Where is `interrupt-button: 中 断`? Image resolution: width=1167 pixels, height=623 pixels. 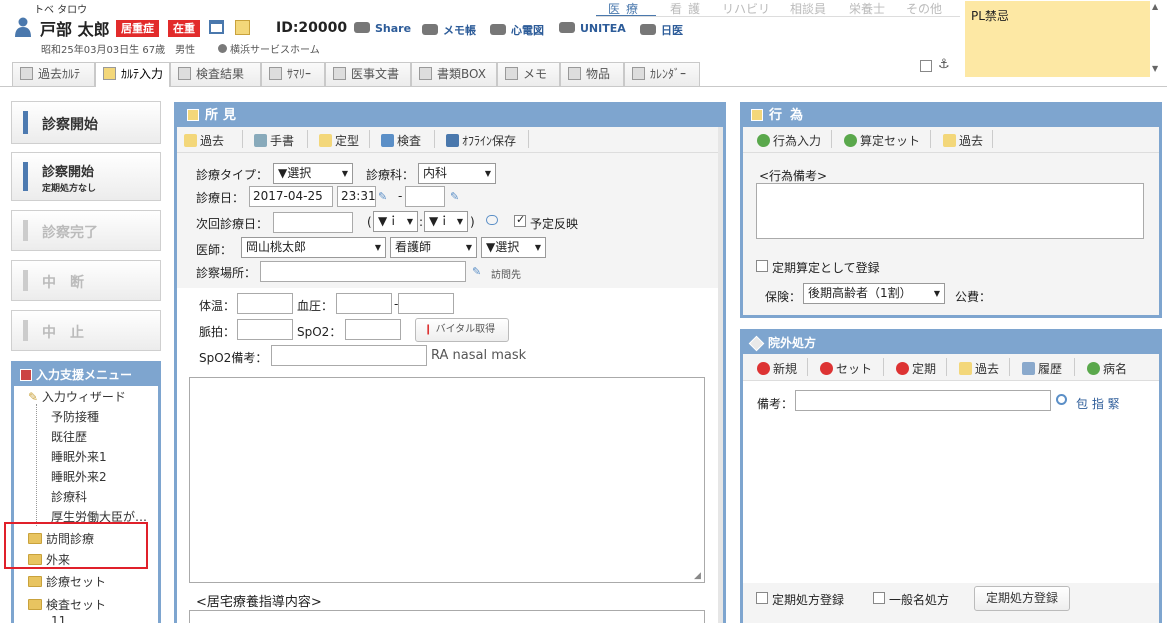
interrupt-button: 中 断 is located at coordinates (86, 280).